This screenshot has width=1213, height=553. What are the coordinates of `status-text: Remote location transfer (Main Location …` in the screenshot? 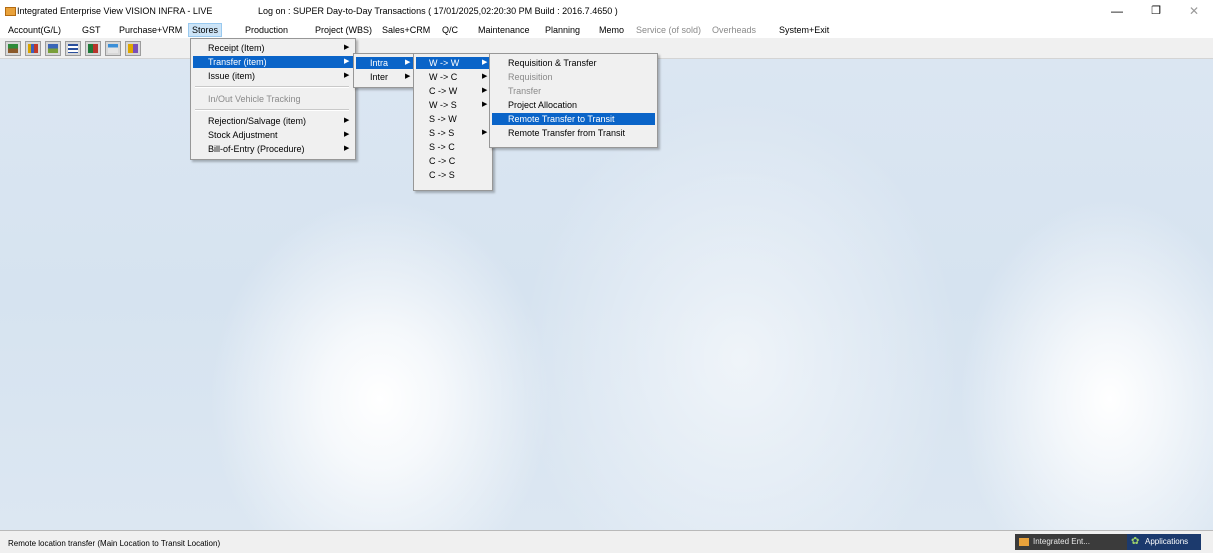 It's located at (114, 543).